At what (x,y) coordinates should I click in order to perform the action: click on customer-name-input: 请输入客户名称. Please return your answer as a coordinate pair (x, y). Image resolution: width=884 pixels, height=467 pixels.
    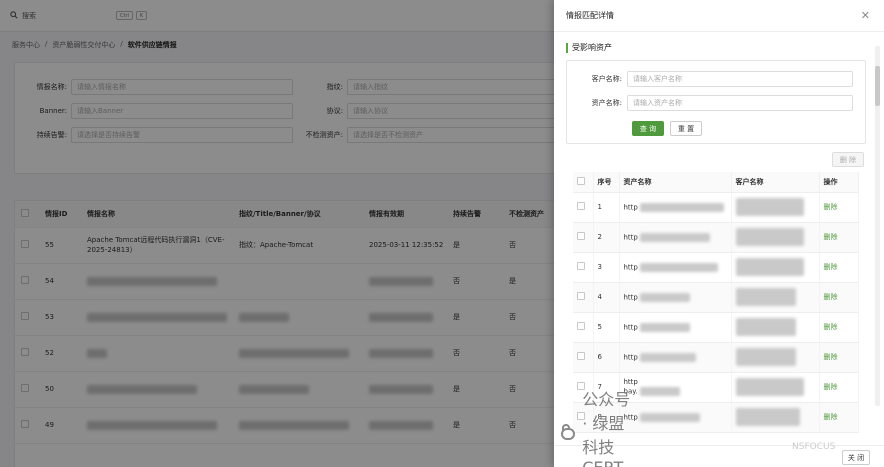
    Looking at the image, I should click on (740, 79).